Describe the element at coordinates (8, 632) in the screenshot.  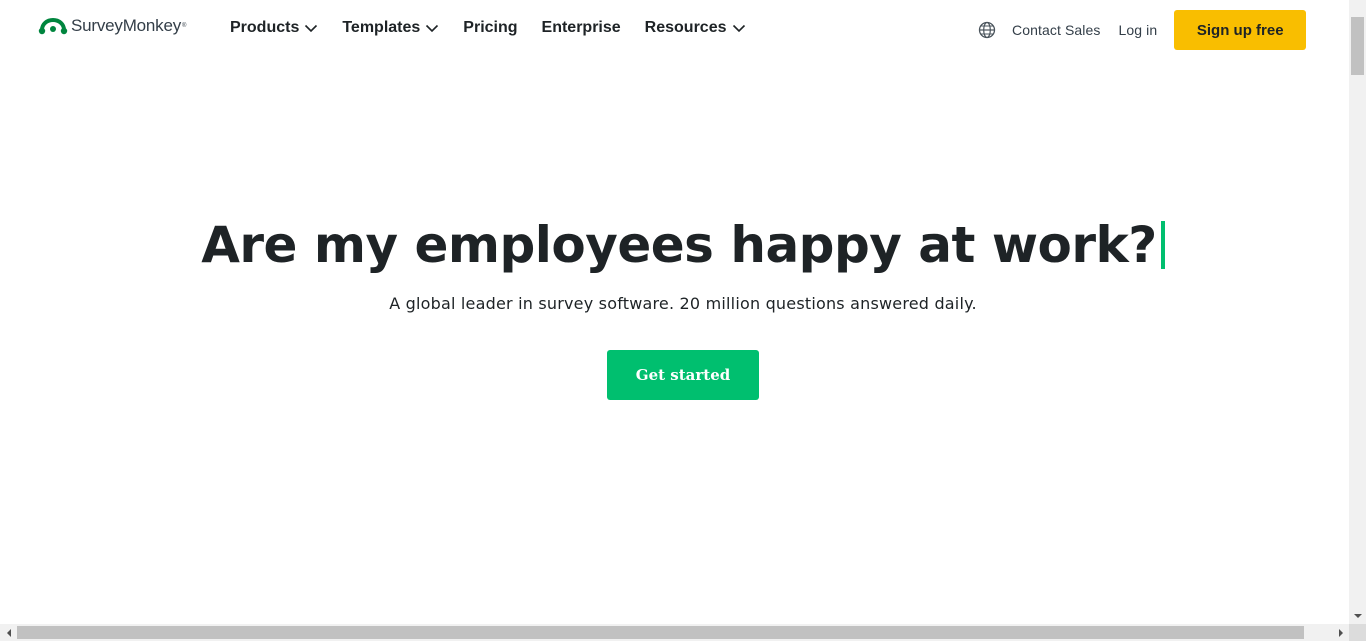
I see `scroll-left-arrow-icon` at that location.